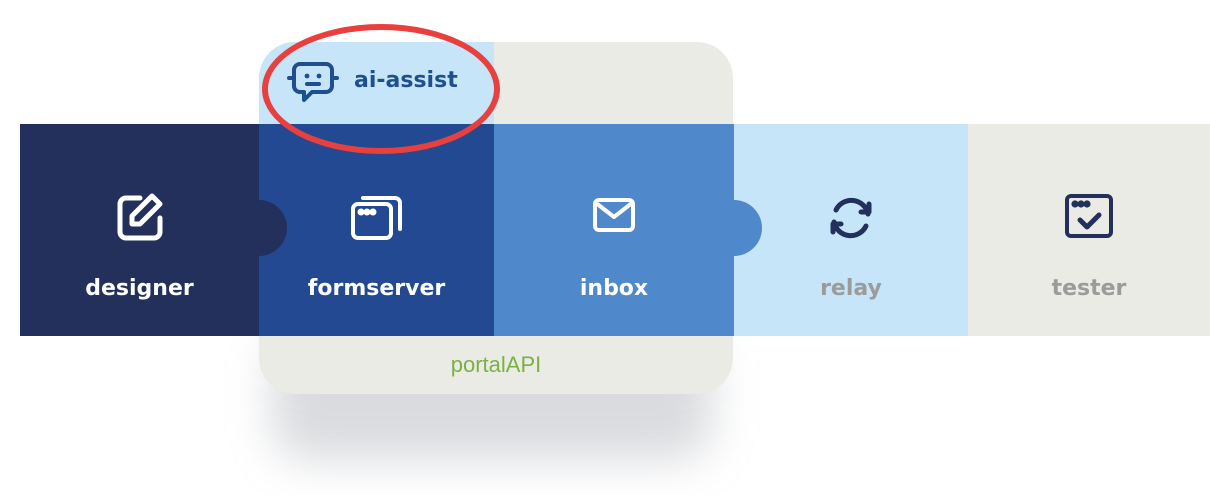 The image size is (1210, 495). I want to click on module-tester: tester, so click(1089, 230).